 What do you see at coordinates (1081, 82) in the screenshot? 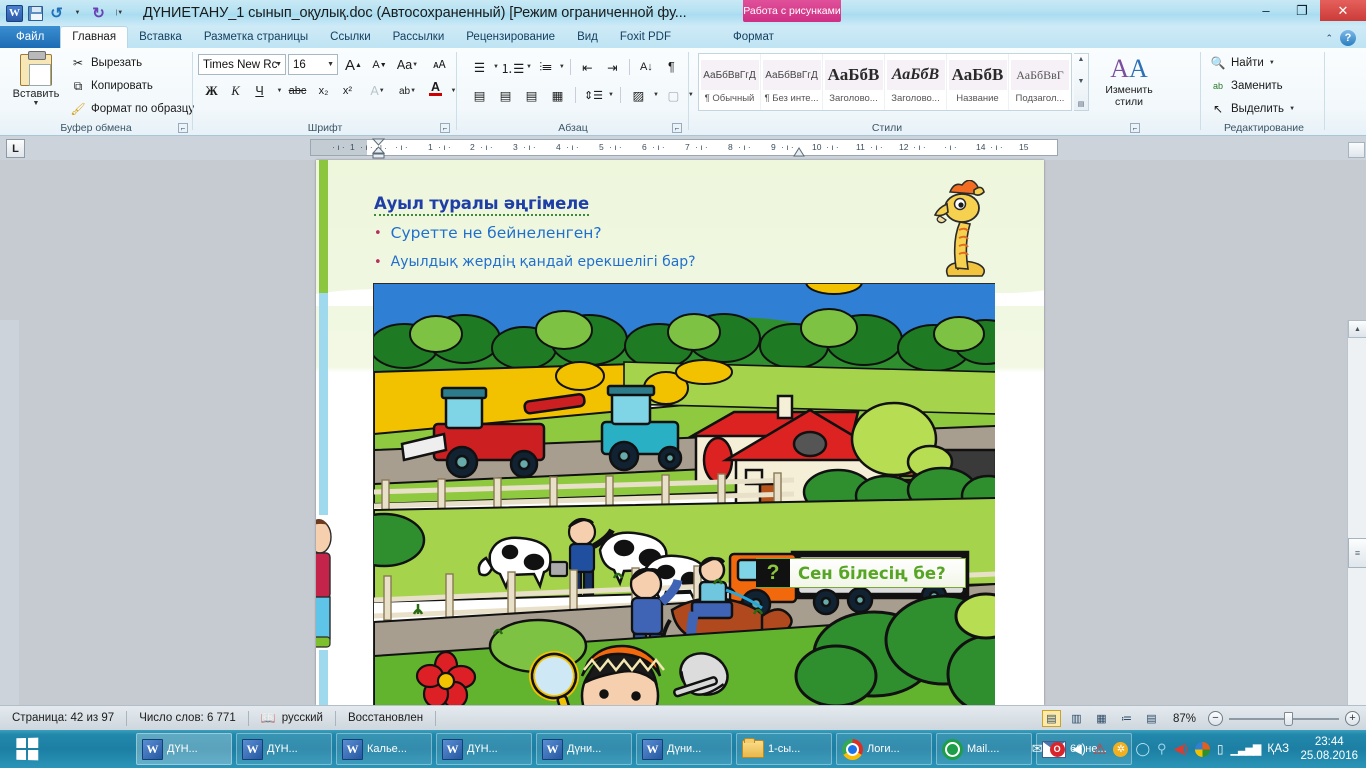
I see `styles-gallery-scroll: ▲ ▼ ▤` at bounding box center [1081, 82].